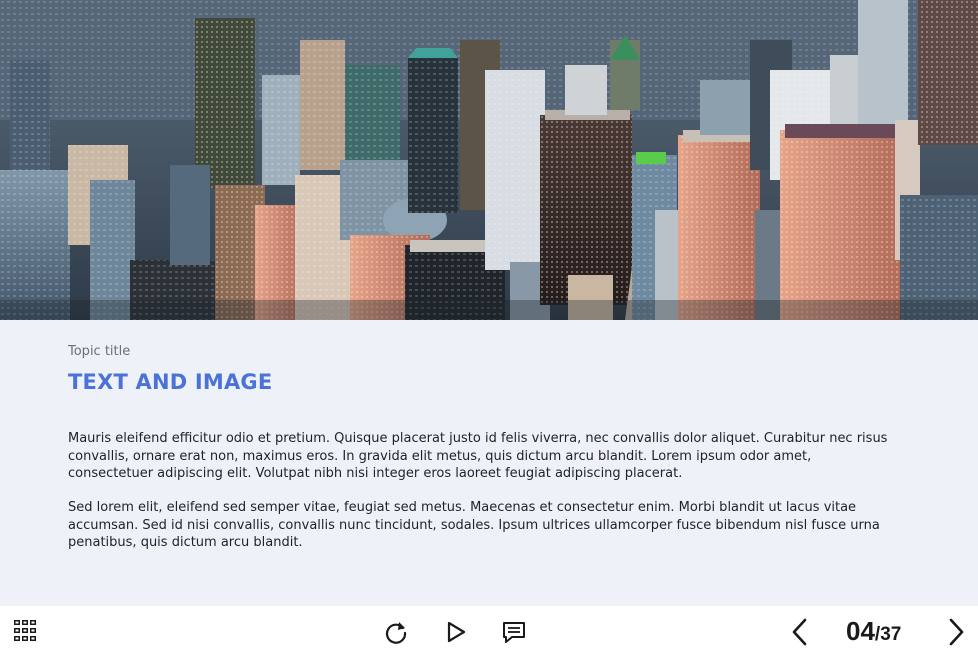 The image size is (978, 656). I want to click on slide-counter: 04 / 37, so click(873, 631).